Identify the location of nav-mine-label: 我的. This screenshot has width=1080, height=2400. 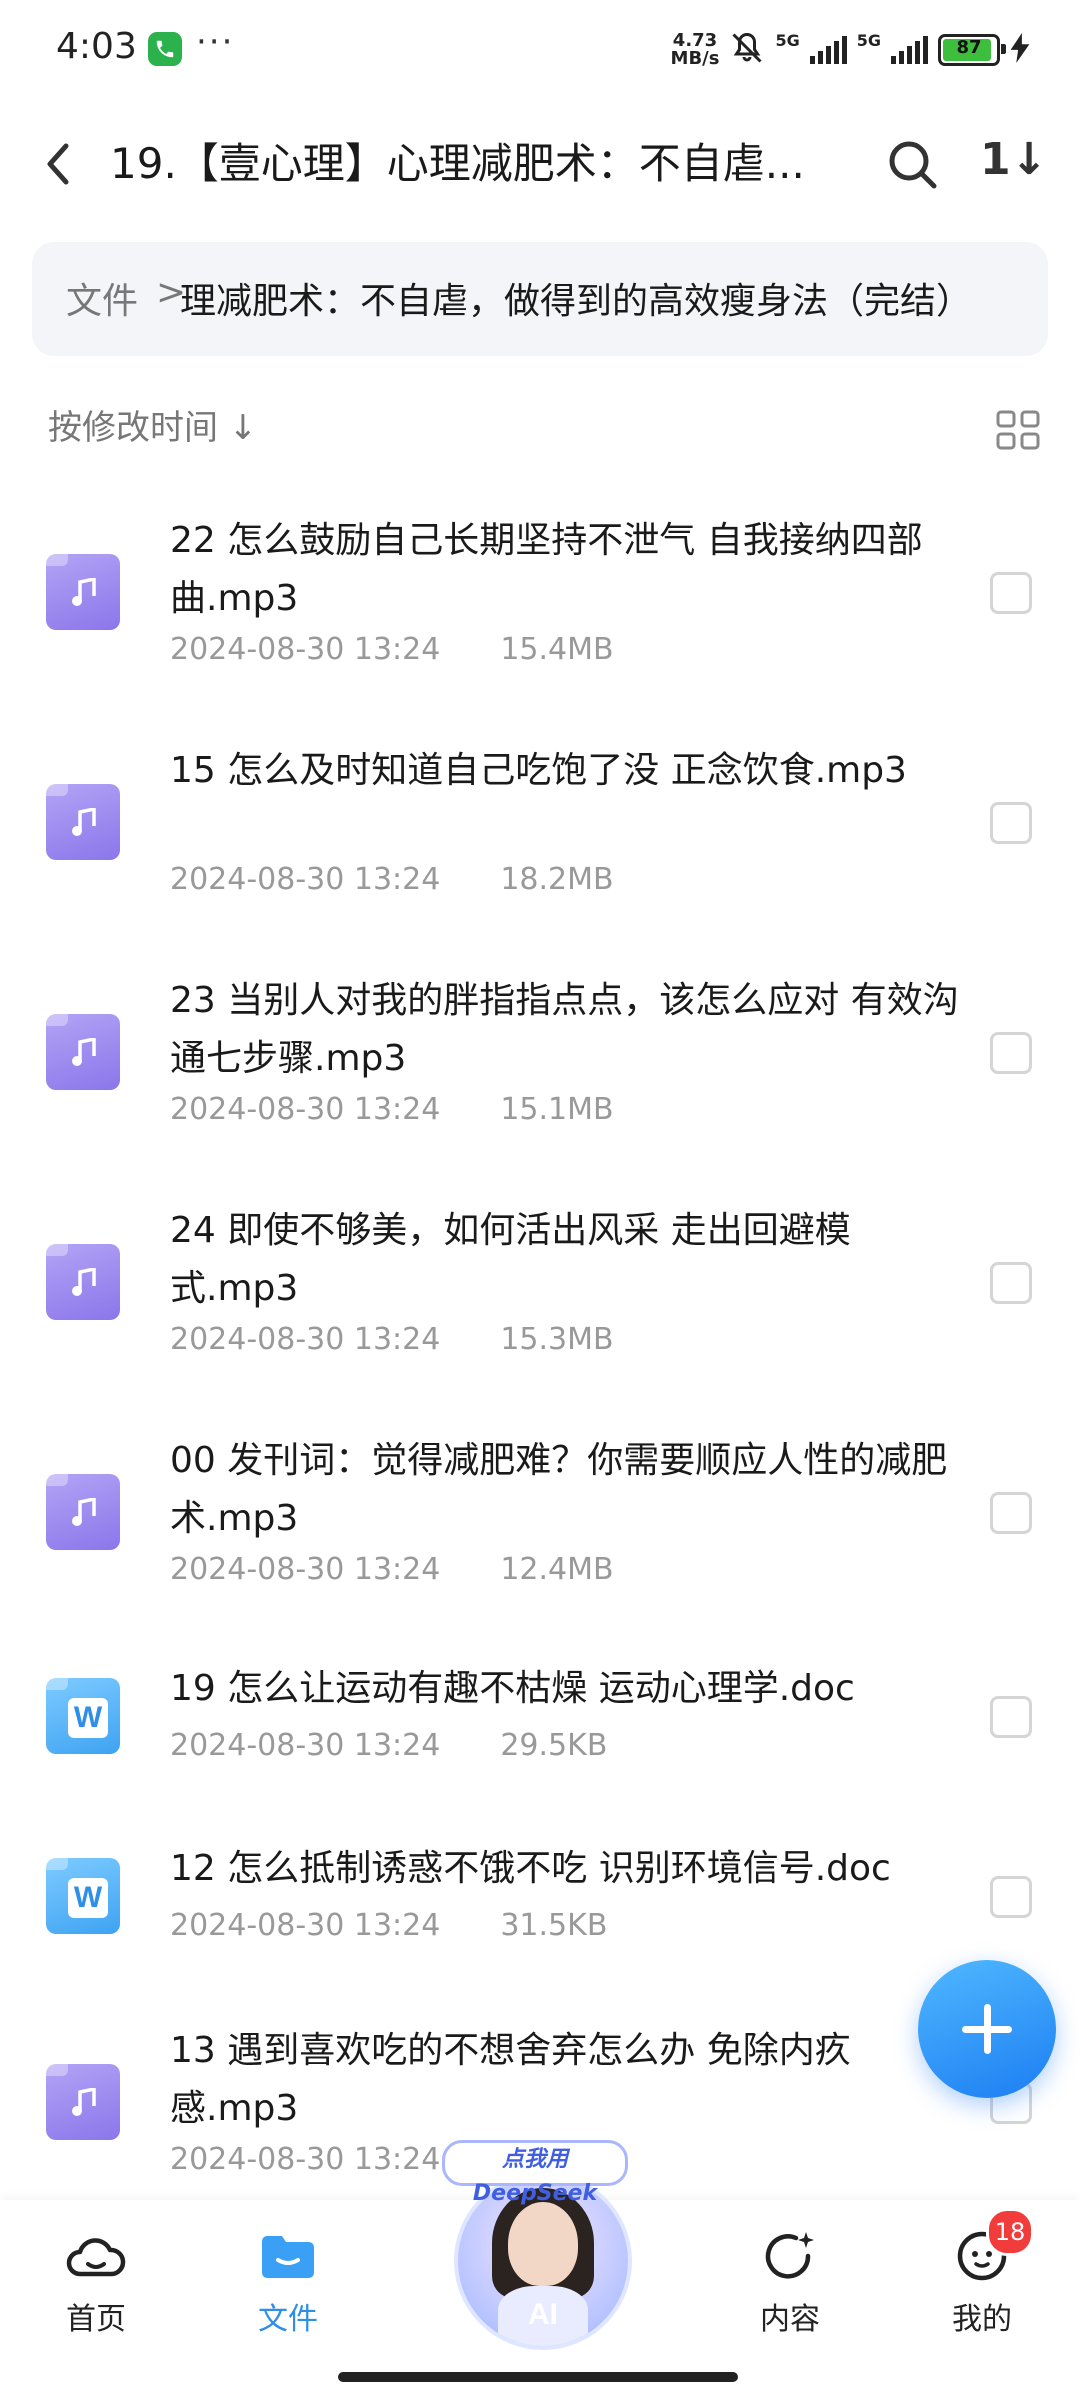
(982, 2319).